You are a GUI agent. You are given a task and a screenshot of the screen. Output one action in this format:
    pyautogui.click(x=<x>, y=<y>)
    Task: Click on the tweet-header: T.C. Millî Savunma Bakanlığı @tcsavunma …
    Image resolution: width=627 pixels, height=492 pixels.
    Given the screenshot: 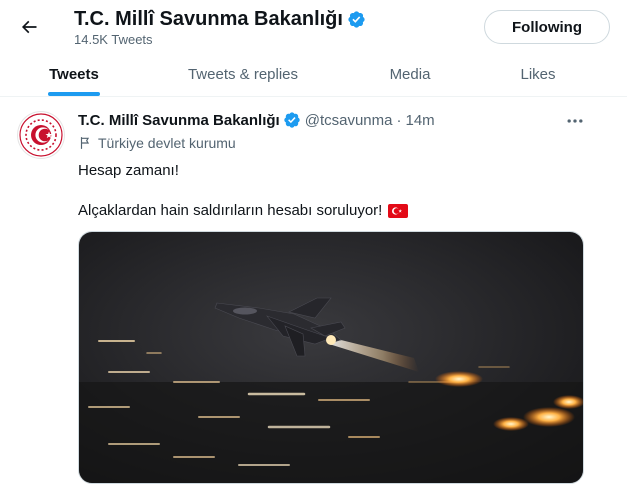 What is the action you would take?
    pyautogui.click(x=256, y=120)
    